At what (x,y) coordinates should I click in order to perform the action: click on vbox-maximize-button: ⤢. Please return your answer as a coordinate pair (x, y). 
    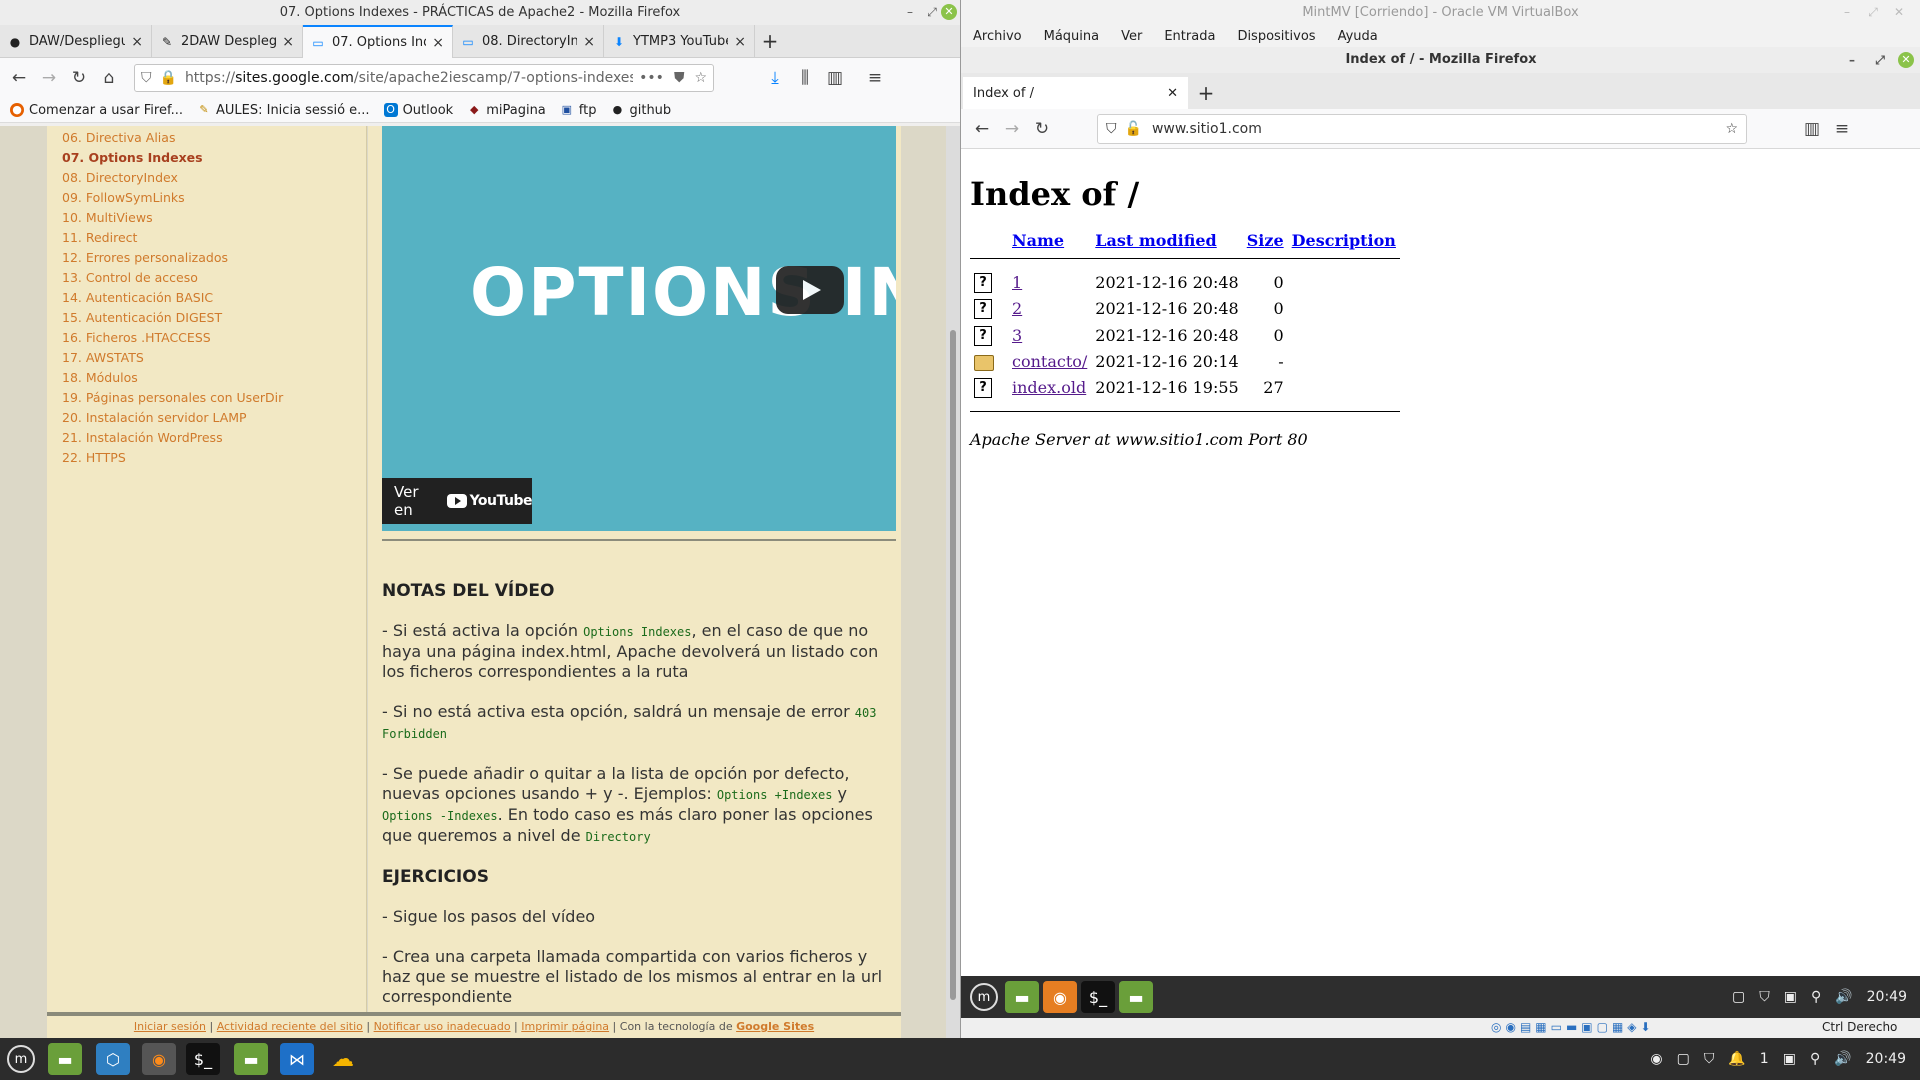
    Looking at the image, I should click on (1873, 12).